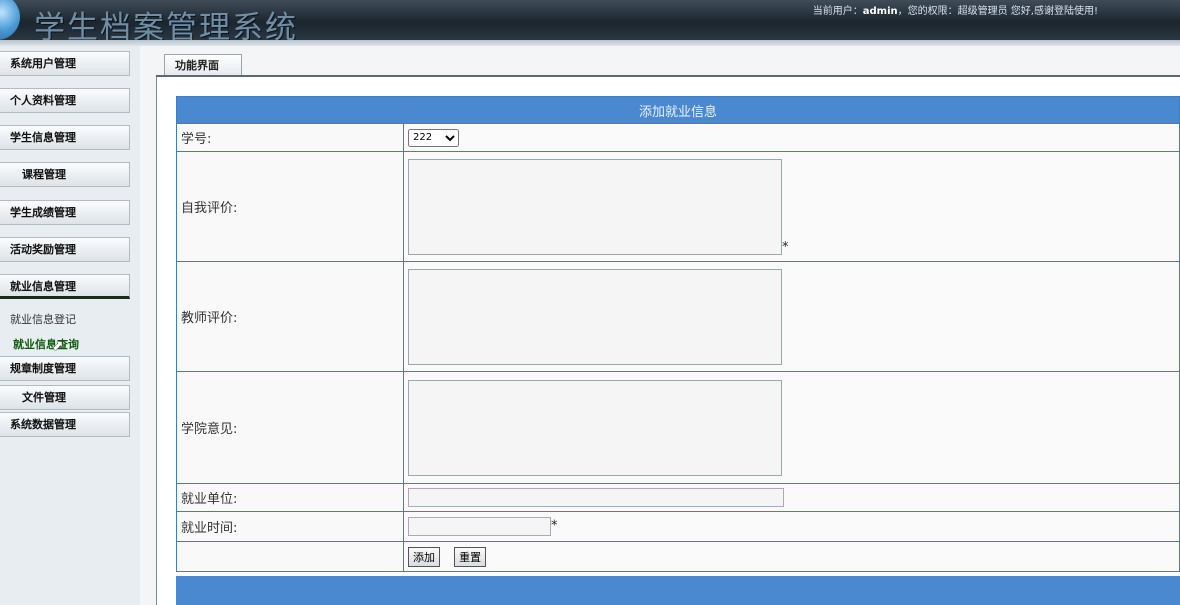 The height and width of the screenshot is (605, 1180). Describe the element at coordinates (880, 11) in the screenshot. I see `current-user: admin` at that location.